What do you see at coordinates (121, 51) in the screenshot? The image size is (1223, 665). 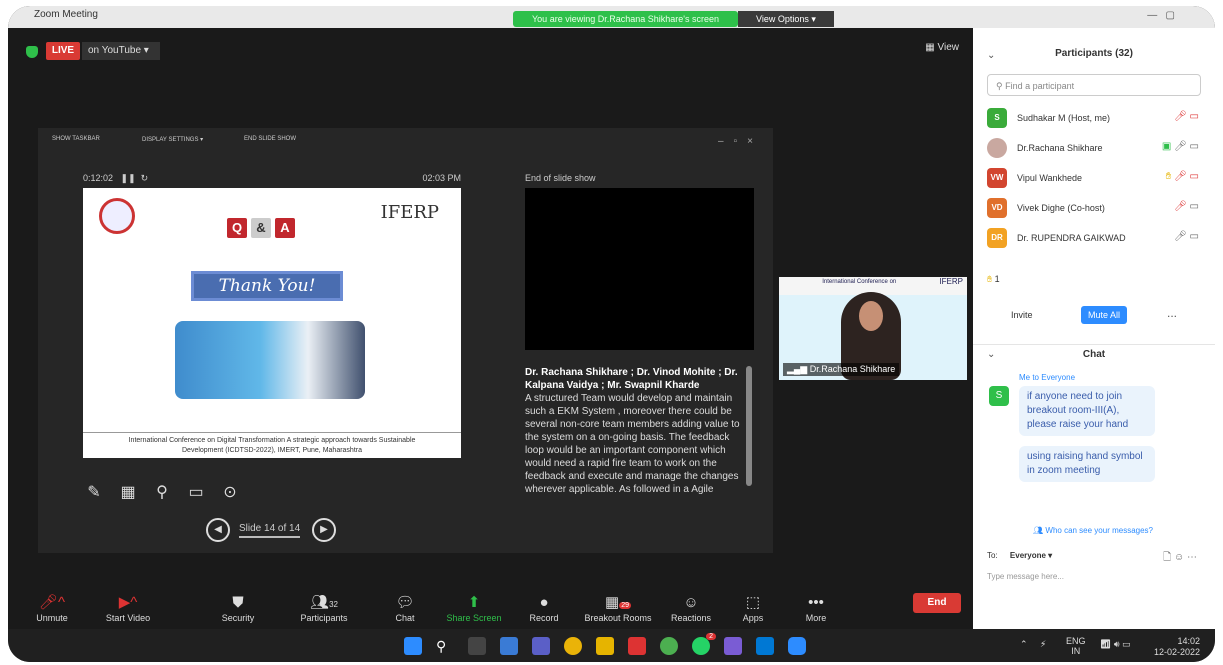 I see `live-destination-dropdown: on YouTube ▾` at bounding box center [121, 51].